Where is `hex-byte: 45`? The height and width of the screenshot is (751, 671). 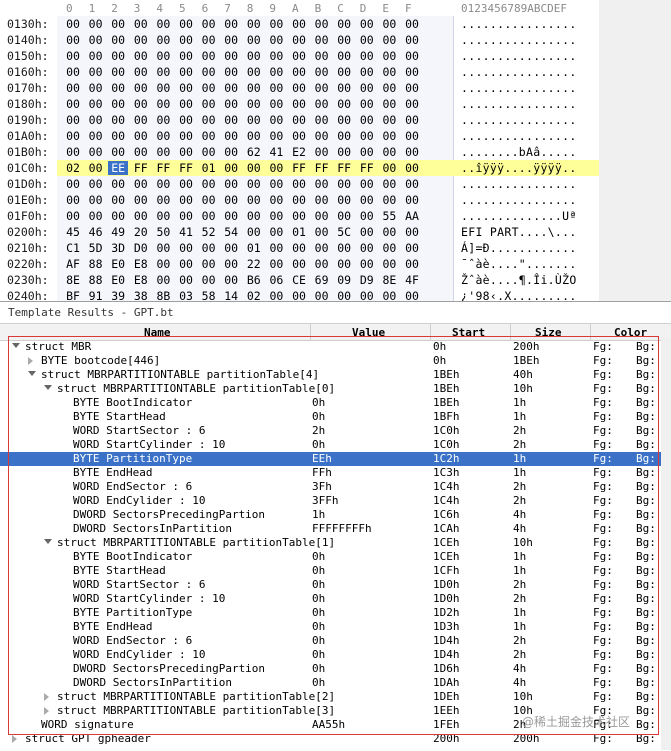
hex-byte: 45 is located at coordinates (73, 232).